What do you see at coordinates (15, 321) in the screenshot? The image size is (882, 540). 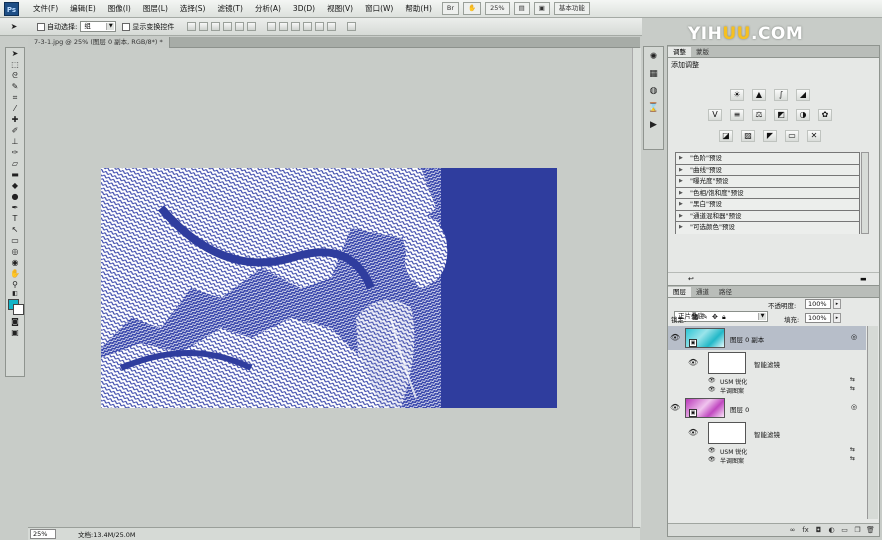 I see `quick-mask-icon: ◙` at bounding box center [15, 321].